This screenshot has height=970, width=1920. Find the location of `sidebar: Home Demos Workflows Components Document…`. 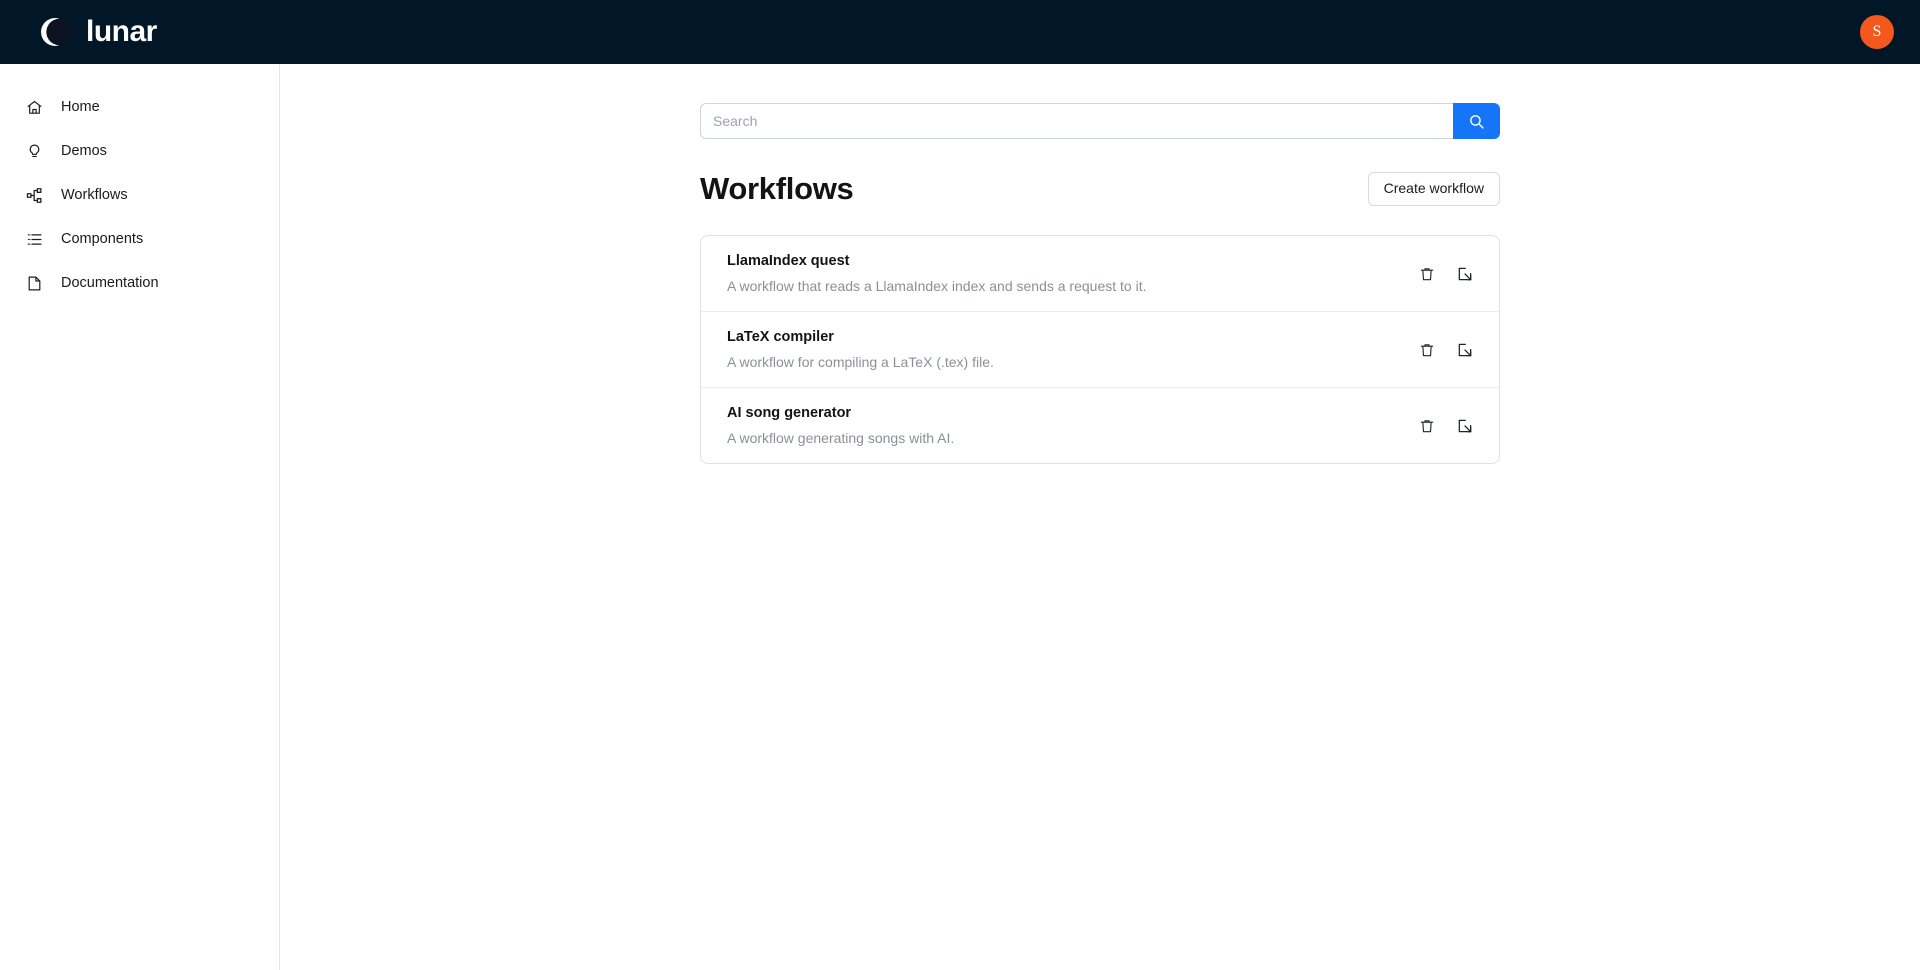

sidebar: Home Demos Workflows Components Document… is located at coordinates (140, 517).